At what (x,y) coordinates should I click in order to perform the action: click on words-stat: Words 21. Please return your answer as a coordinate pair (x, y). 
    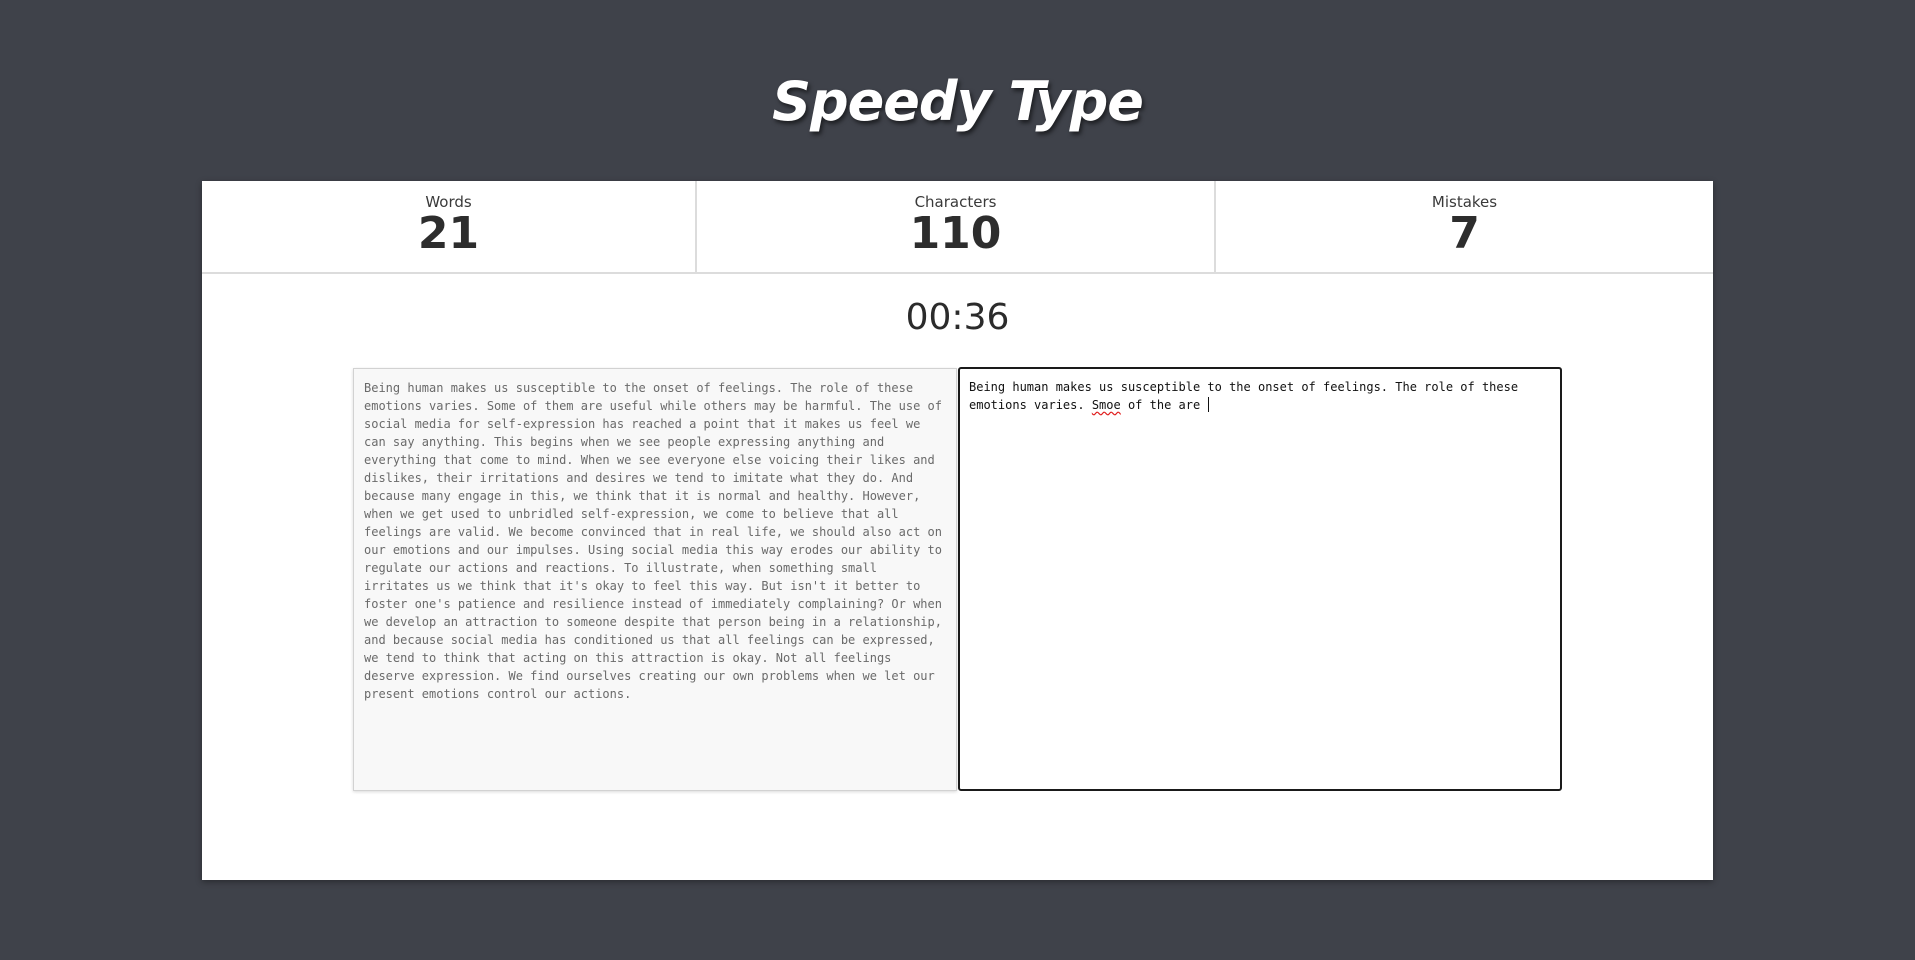
    Looking at the image, I should click on (449, 226).